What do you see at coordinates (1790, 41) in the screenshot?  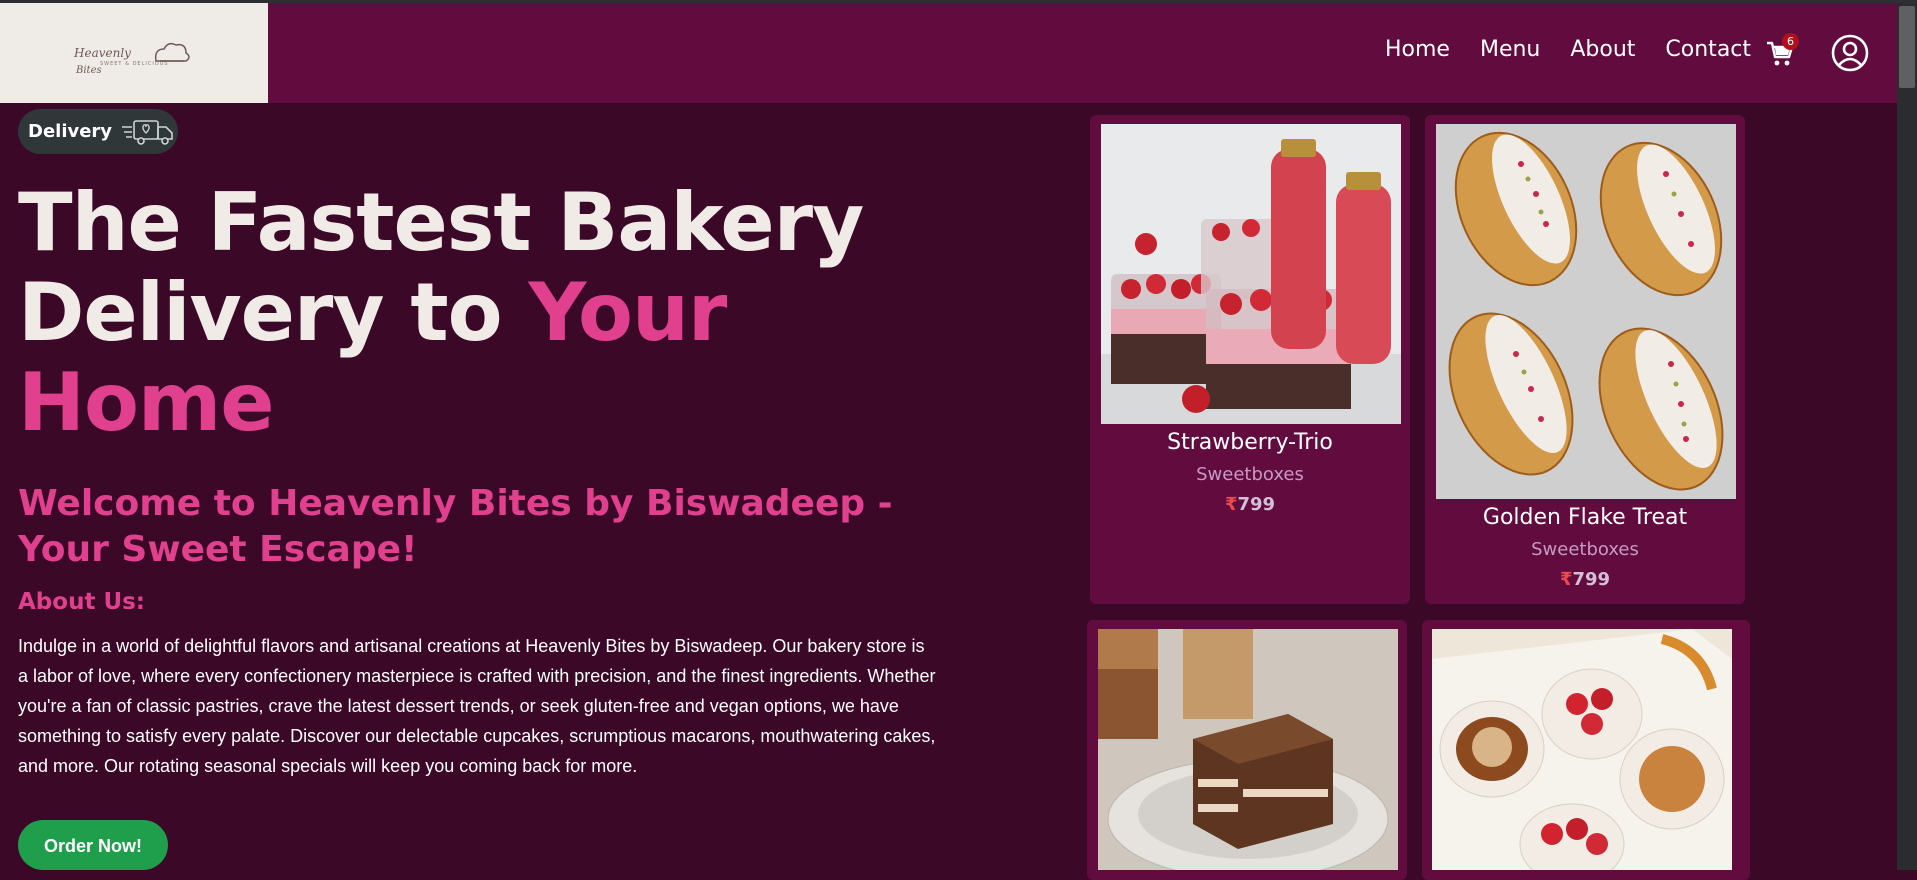 I see `cart-count-badge: 6` at bounding box center [1790, 41].